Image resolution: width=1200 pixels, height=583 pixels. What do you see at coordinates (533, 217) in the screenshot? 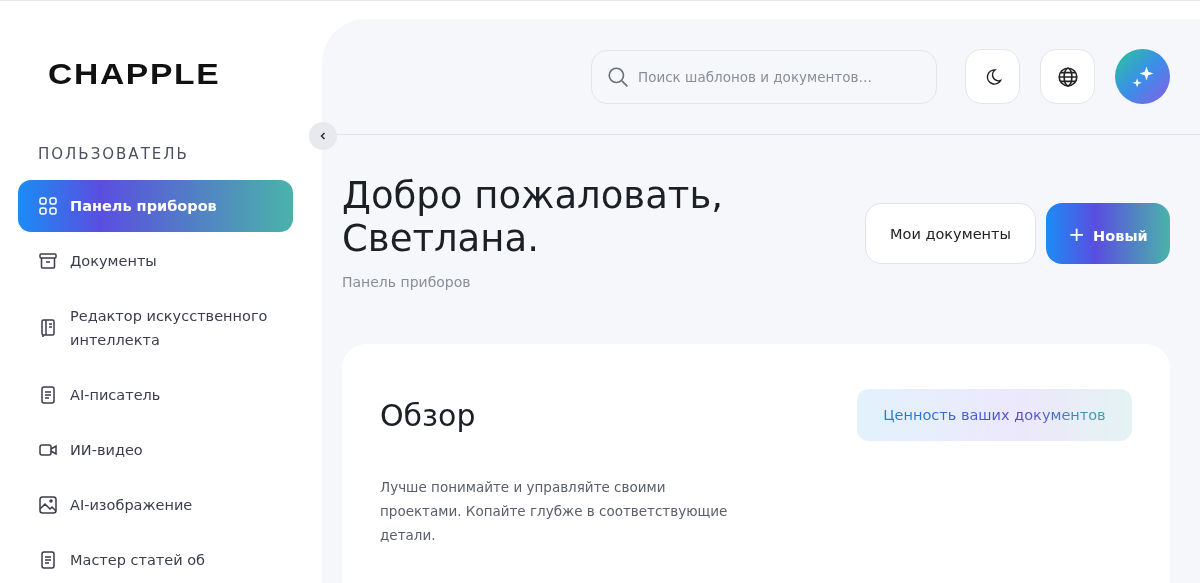
I see `page-title: Добро пожаловать, Светлана.` at bounding box center [533, 217].